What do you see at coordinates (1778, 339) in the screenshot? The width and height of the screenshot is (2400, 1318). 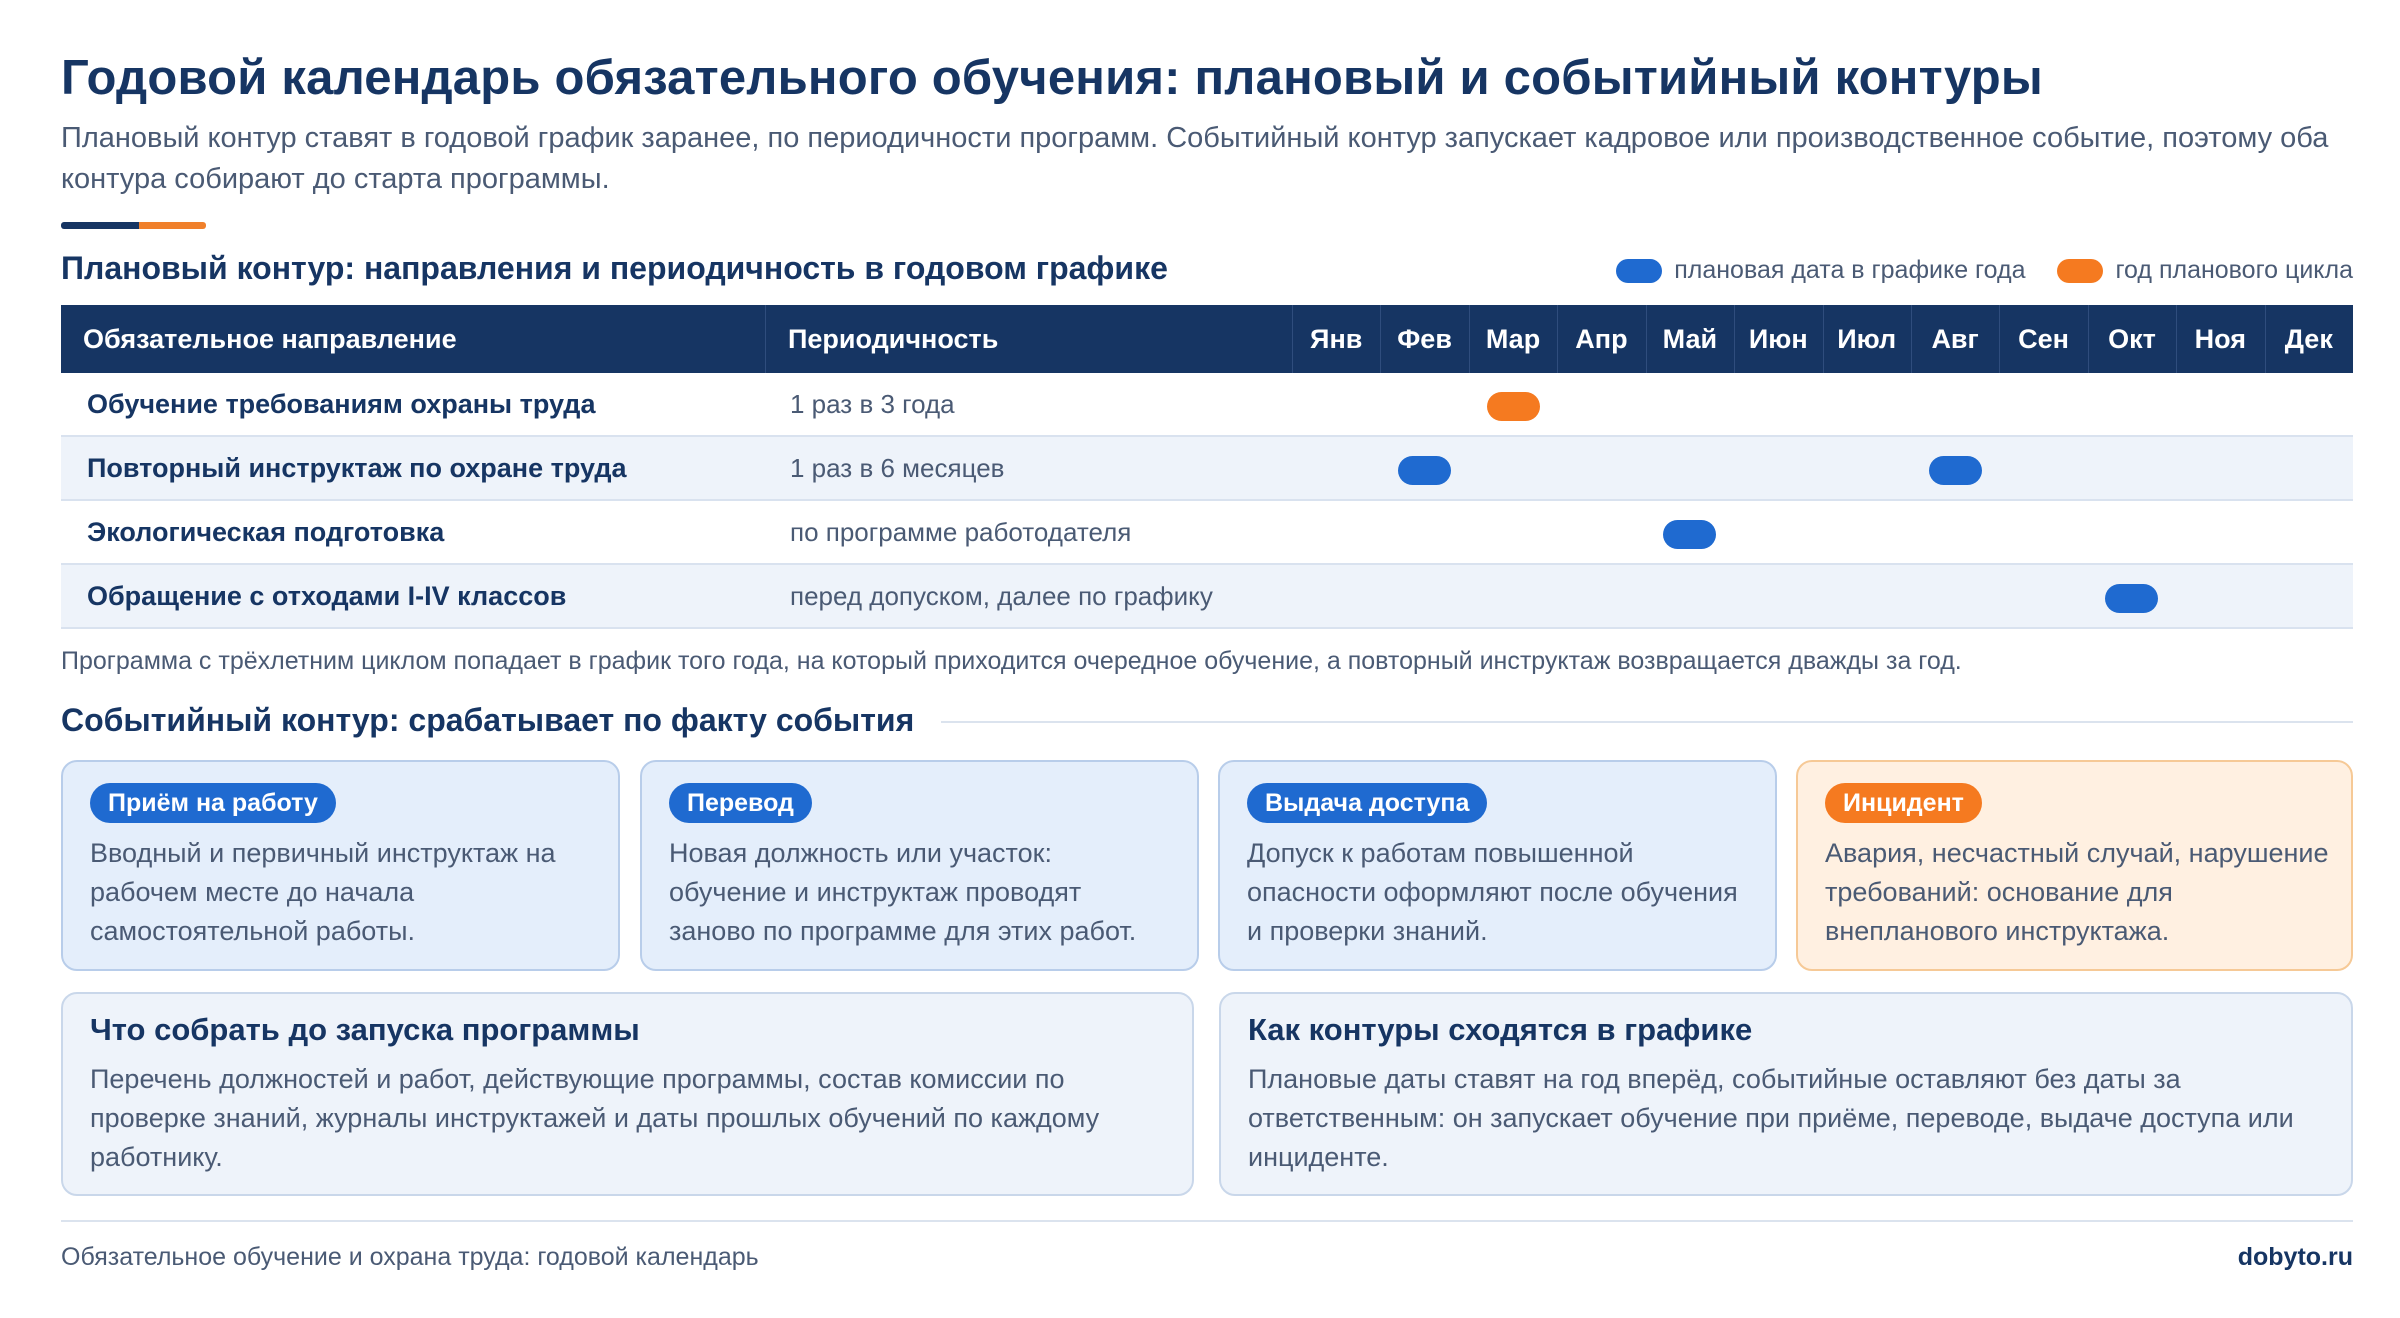 I see `column-month: Июн` at bounding box center [1778, 339].